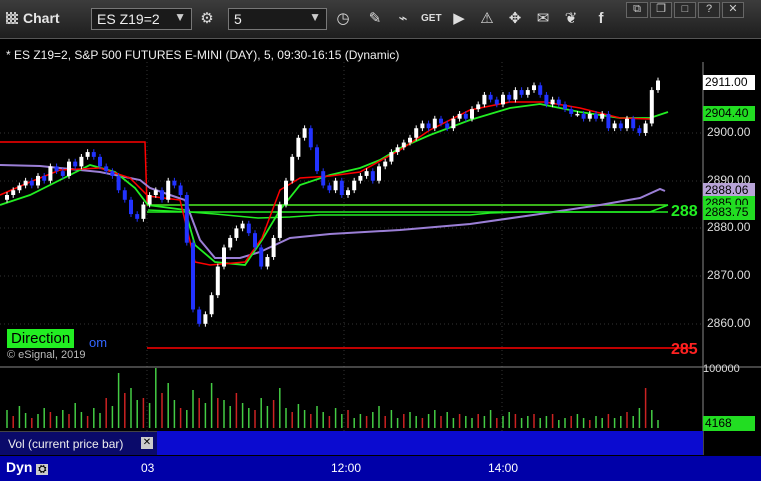 The width and height of the screenshot is (761, 481). I want to click on facebook-icon: f, so click(601, 19).